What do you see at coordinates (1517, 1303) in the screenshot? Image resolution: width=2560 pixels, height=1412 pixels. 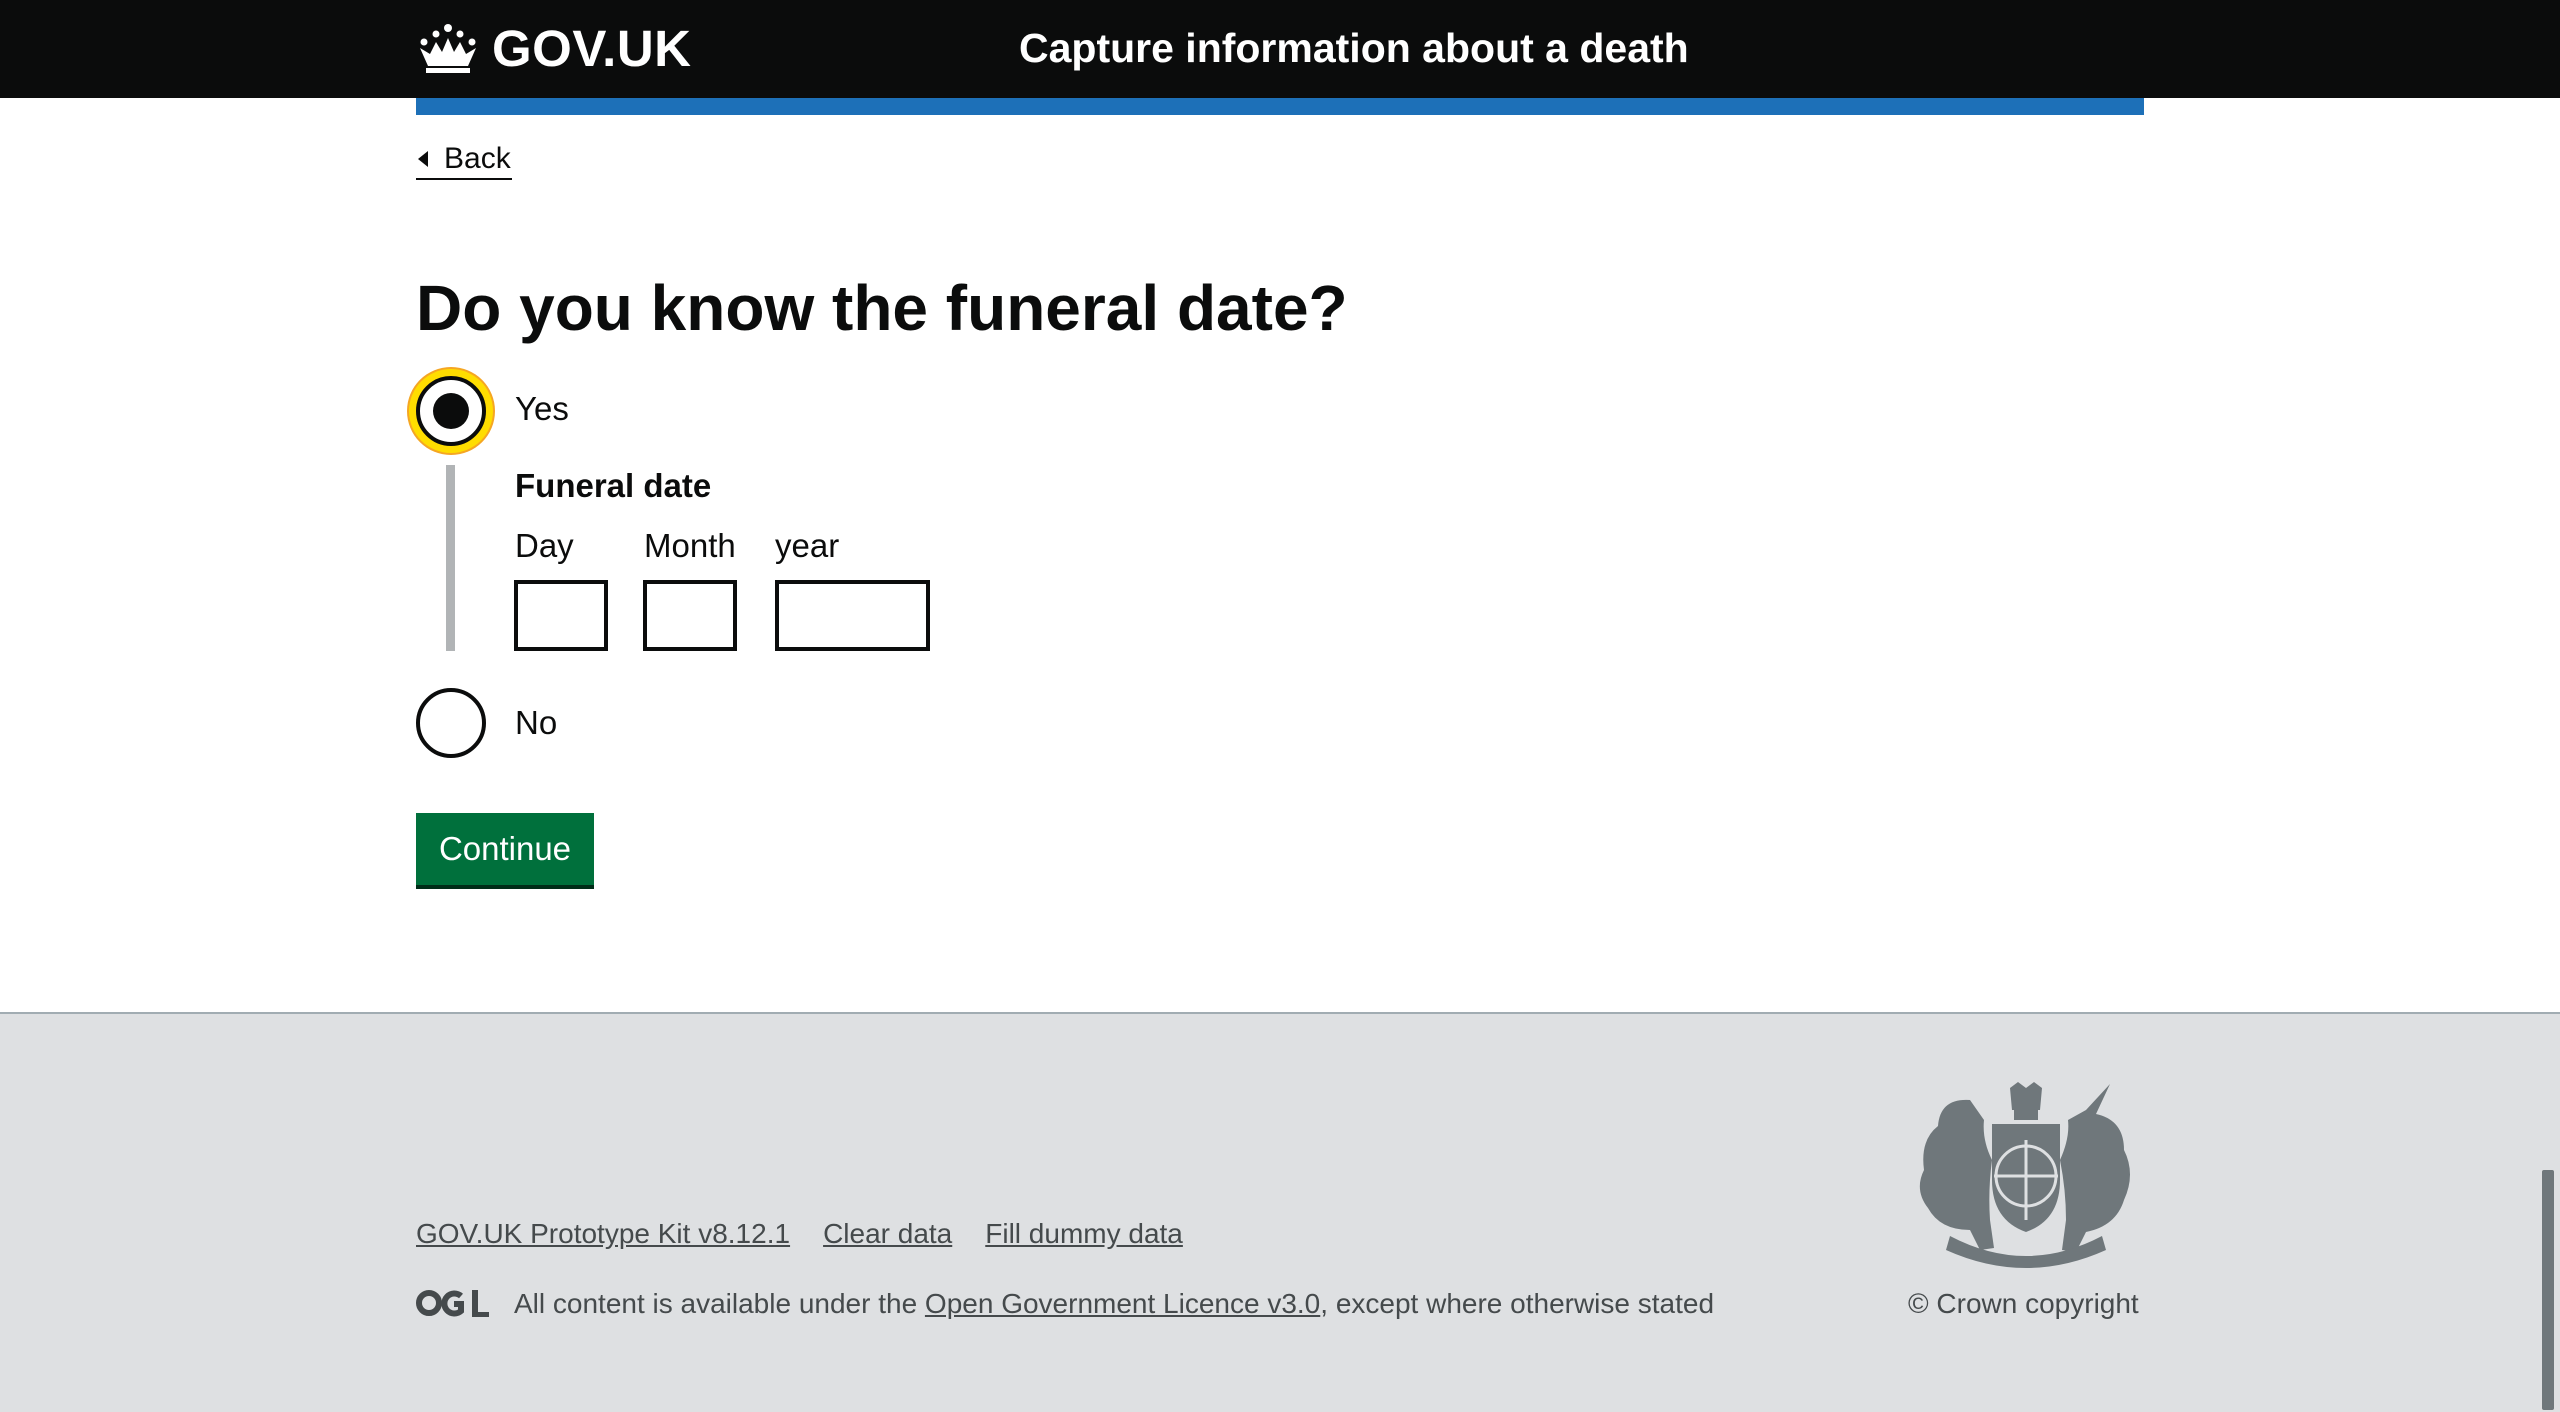 I see `licence-suffix: , except where otherwise stated` at bounding box center [1517, 1303].